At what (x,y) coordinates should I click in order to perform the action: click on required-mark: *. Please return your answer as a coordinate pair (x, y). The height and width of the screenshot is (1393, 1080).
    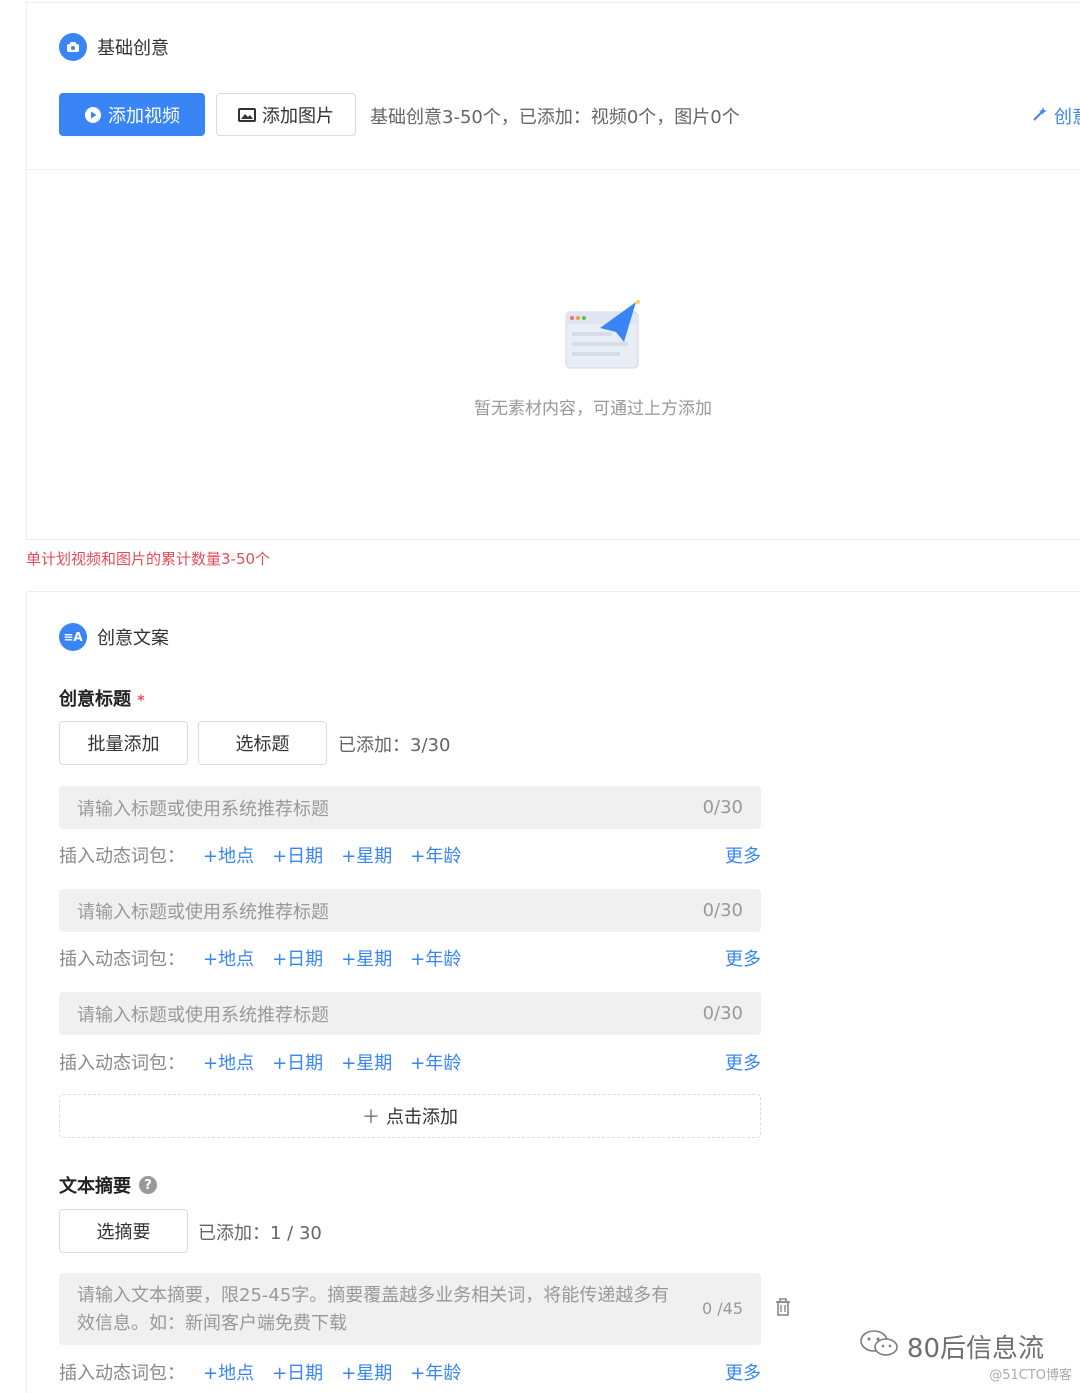
    Looking at the image, I should click on (141, 701).